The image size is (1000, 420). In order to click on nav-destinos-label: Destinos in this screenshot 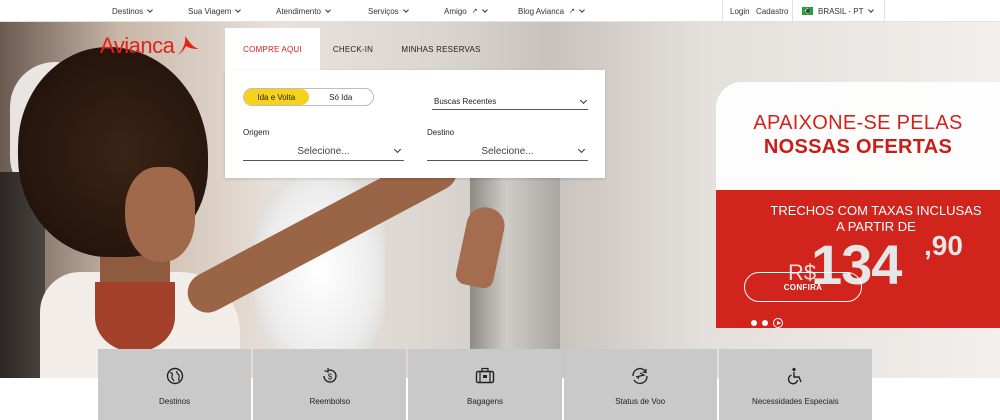, I will do `click(128, 11)`.